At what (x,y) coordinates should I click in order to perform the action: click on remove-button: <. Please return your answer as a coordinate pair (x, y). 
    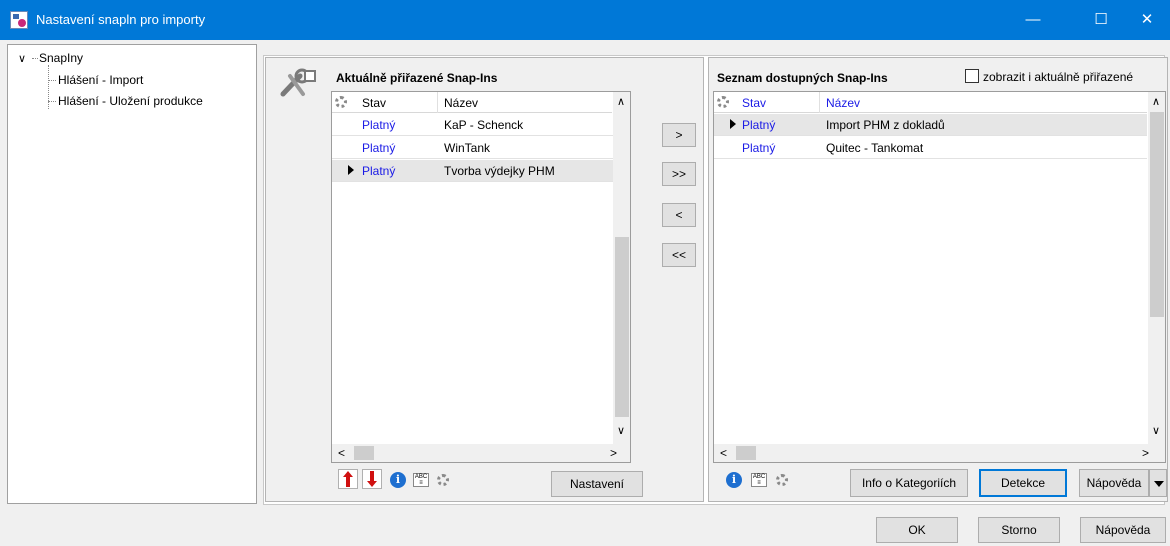
    Looking at the image, I should click on (679, 215).